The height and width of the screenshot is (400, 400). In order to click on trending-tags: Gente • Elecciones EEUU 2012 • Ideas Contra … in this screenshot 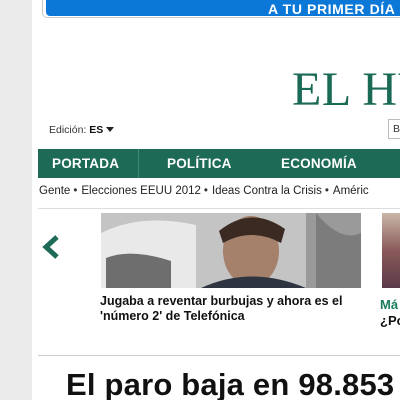, I will do `click(204, 193)`.